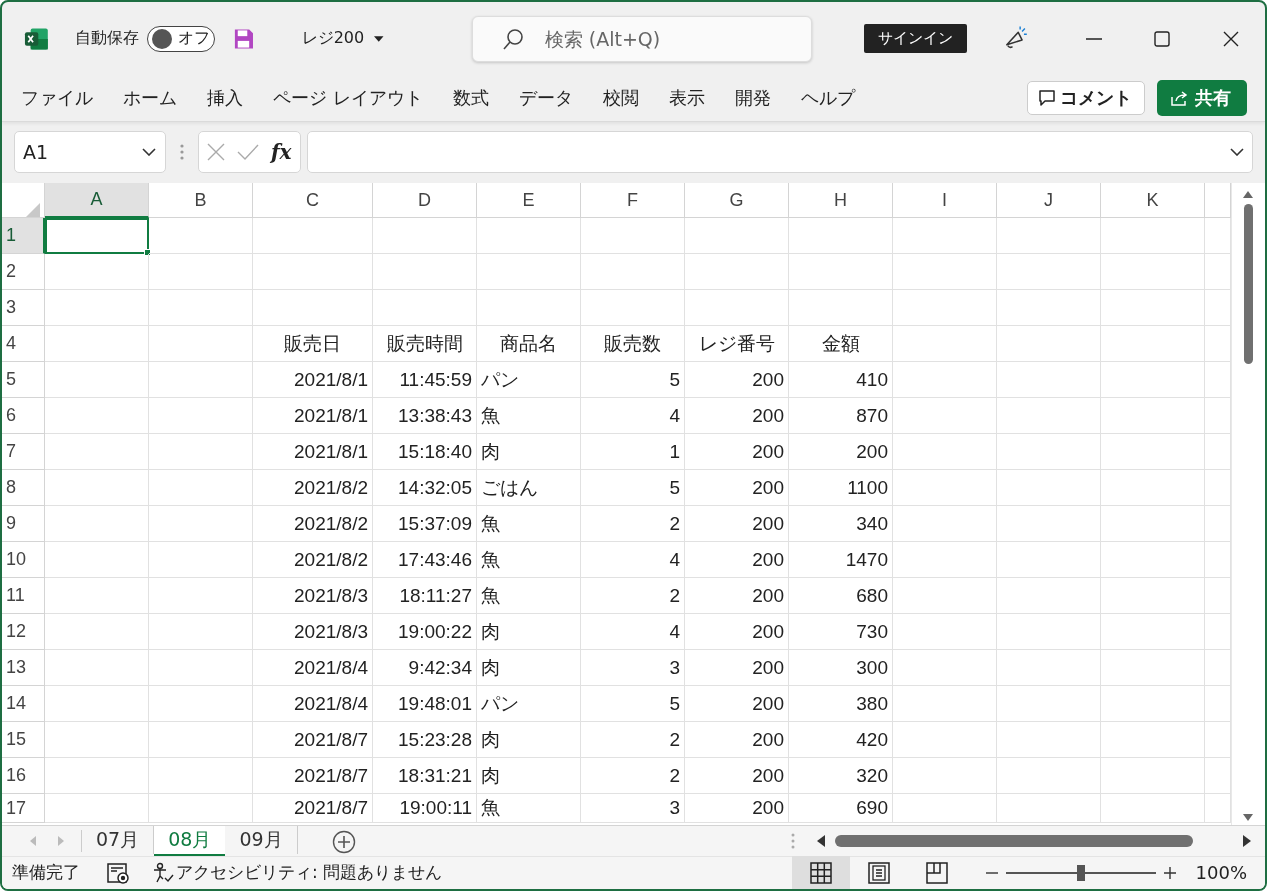 This screenshot has width=1267, height=891. What do you see at coordinates (118, 873) in the screenshot?
I see `macro-record-icon` at bounding box center [118, 873].